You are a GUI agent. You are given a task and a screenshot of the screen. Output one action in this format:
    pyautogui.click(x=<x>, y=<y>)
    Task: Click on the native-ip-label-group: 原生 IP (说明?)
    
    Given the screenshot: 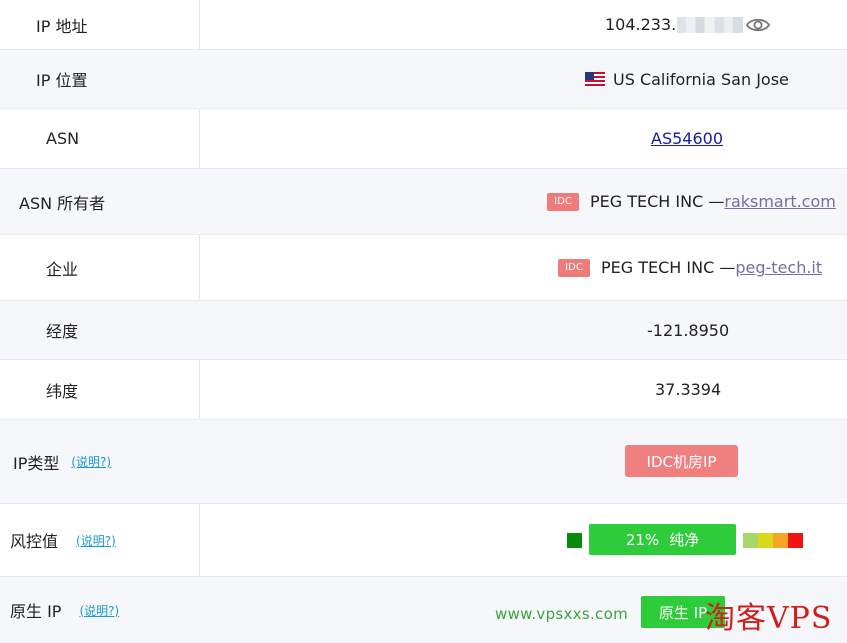 What is the action you would take?
    pyautogui.click(x=64, y=610)
    